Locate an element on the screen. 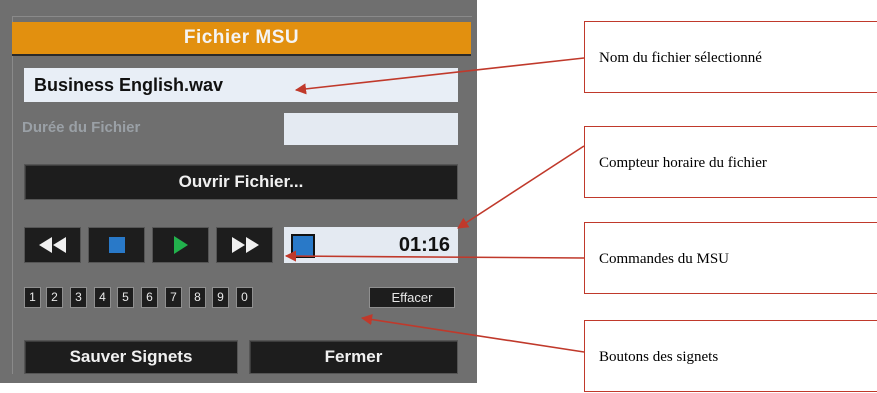 The width and height of the screenshot is (877, 393). callout-filename: Nom du fichier sélectionné is located at coordinates (730, 57).